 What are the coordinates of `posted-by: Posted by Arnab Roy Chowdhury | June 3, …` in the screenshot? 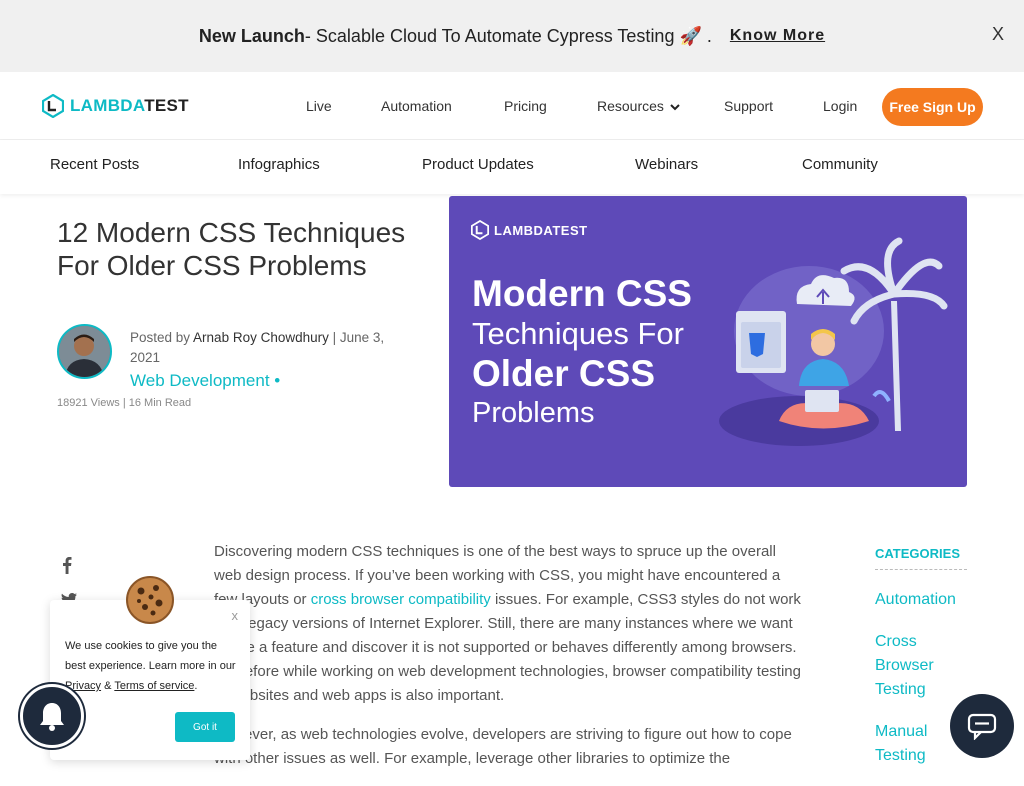 It's located at (257, 347).